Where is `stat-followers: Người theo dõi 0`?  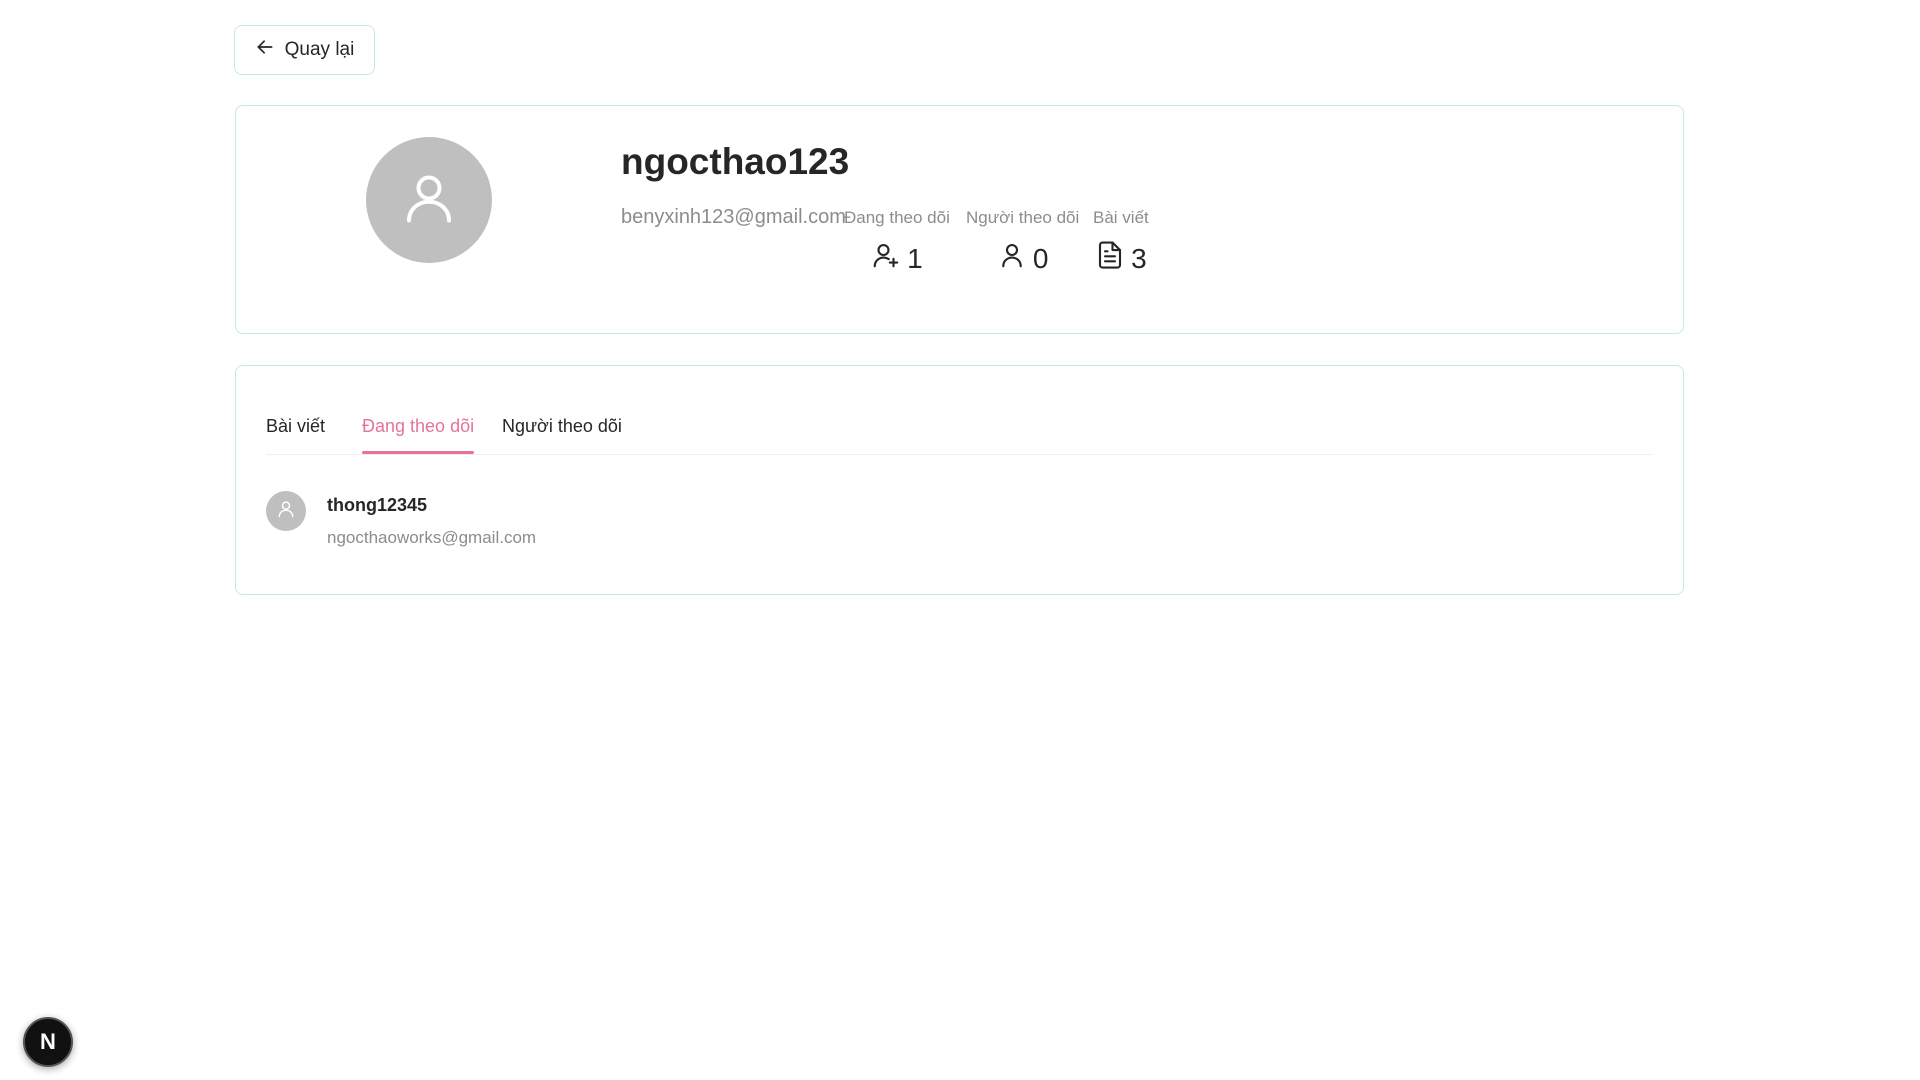
stat-followers: Người theo dõi 0 is located at coordinates (1022, 242).